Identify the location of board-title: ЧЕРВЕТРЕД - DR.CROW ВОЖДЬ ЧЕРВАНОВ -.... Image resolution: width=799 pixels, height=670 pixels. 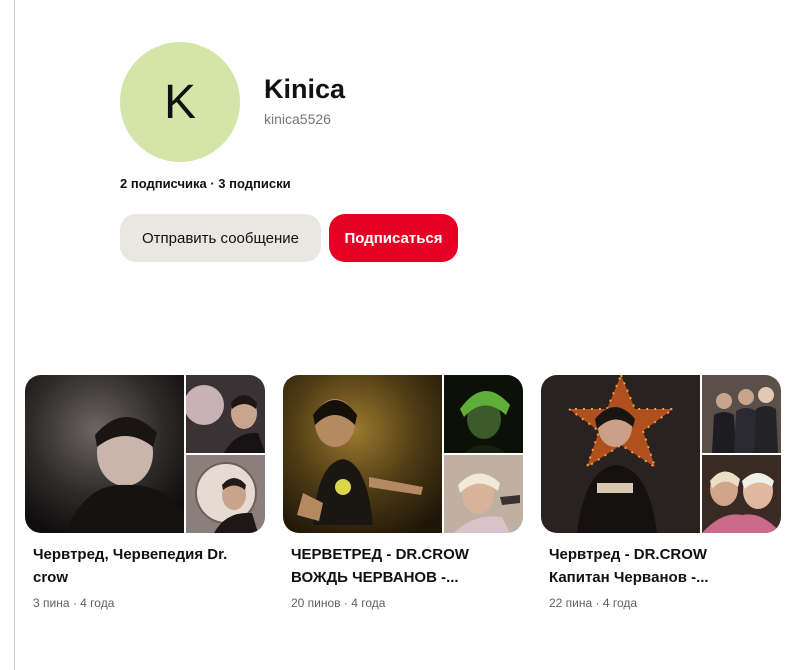
(397, 566).